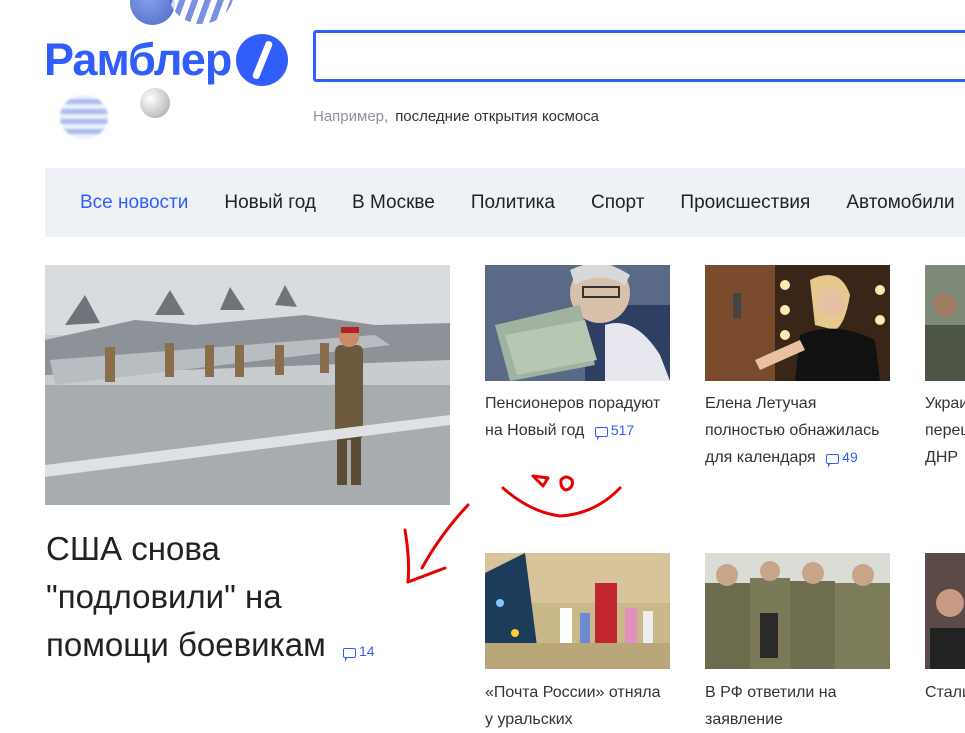 The image size is (965, 733). Describe the element at coordinates (425, 556) in the screenshot. I see `annotation-arrow-head` at that location.